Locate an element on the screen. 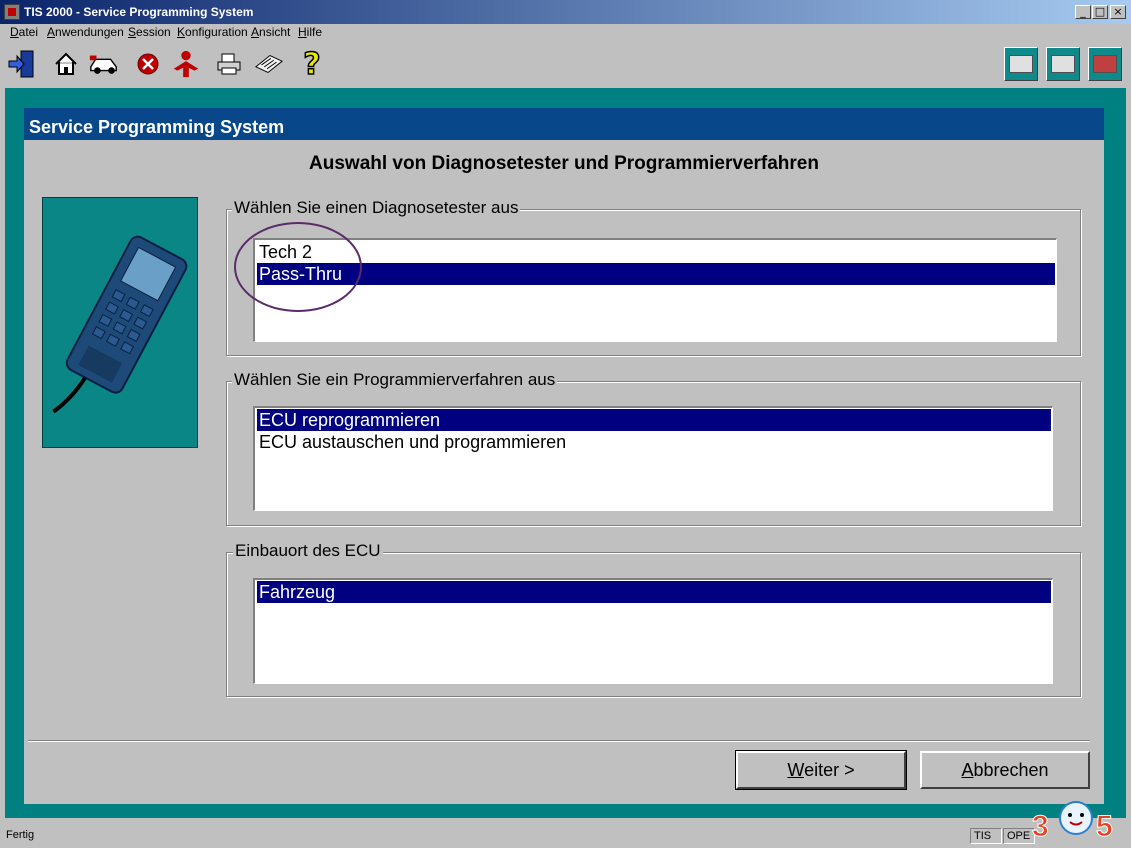 The image size is (1131, 848). tester-group-label: Wählen Sie einen Diagnosetester aus is located at coordinates (376, 208).